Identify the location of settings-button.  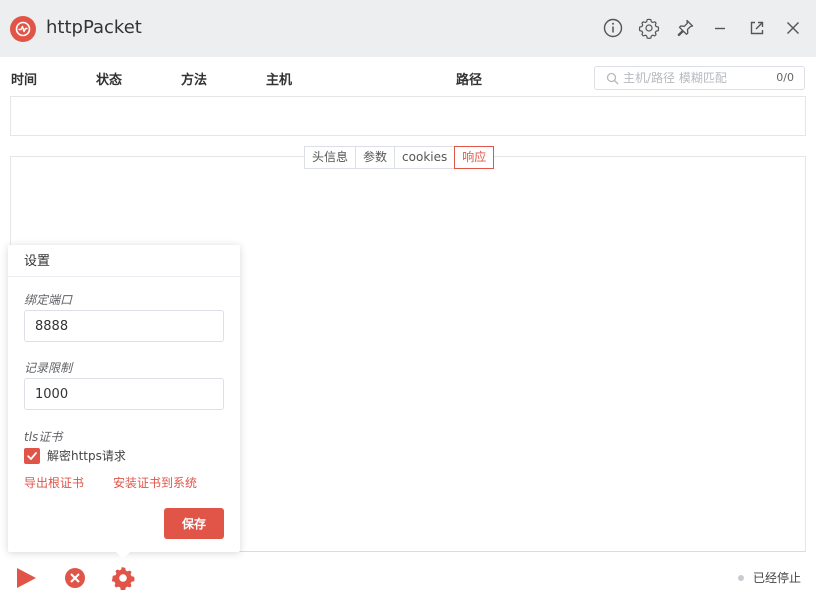
(649, 28).